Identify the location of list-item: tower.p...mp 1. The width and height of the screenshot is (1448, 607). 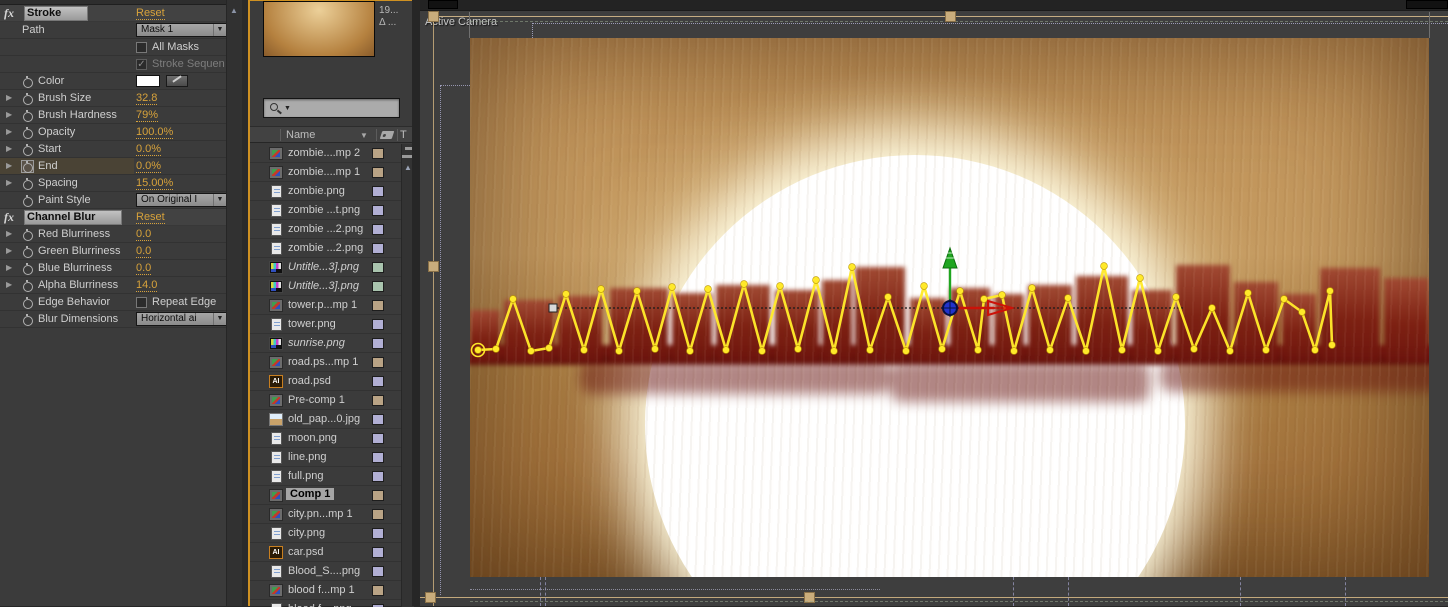
(325, 305).